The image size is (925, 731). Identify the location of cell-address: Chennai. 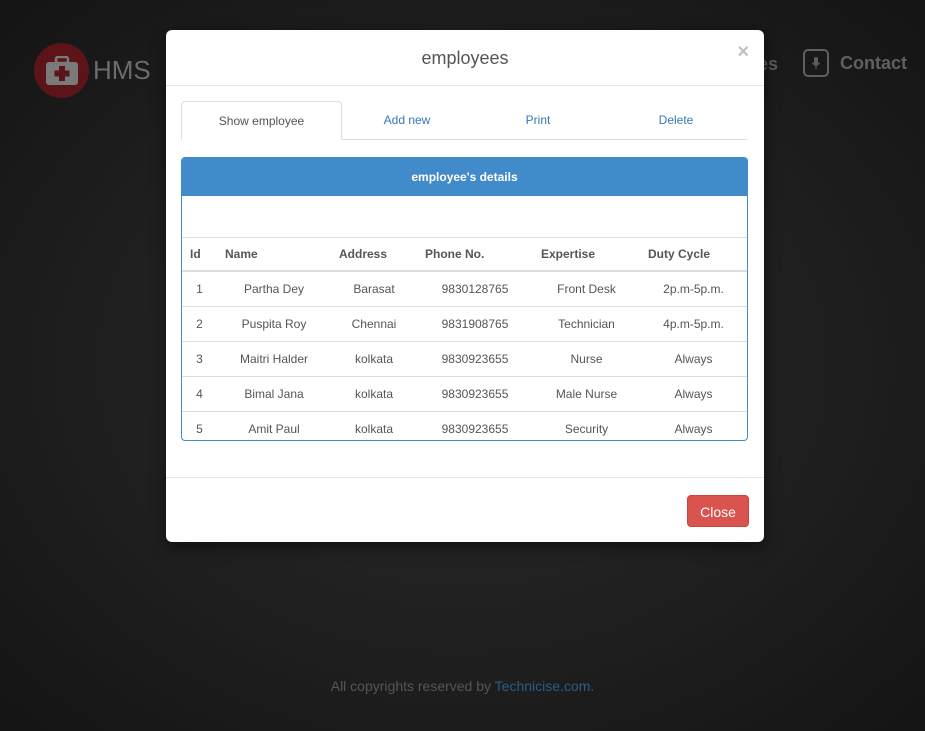
(374, 324).